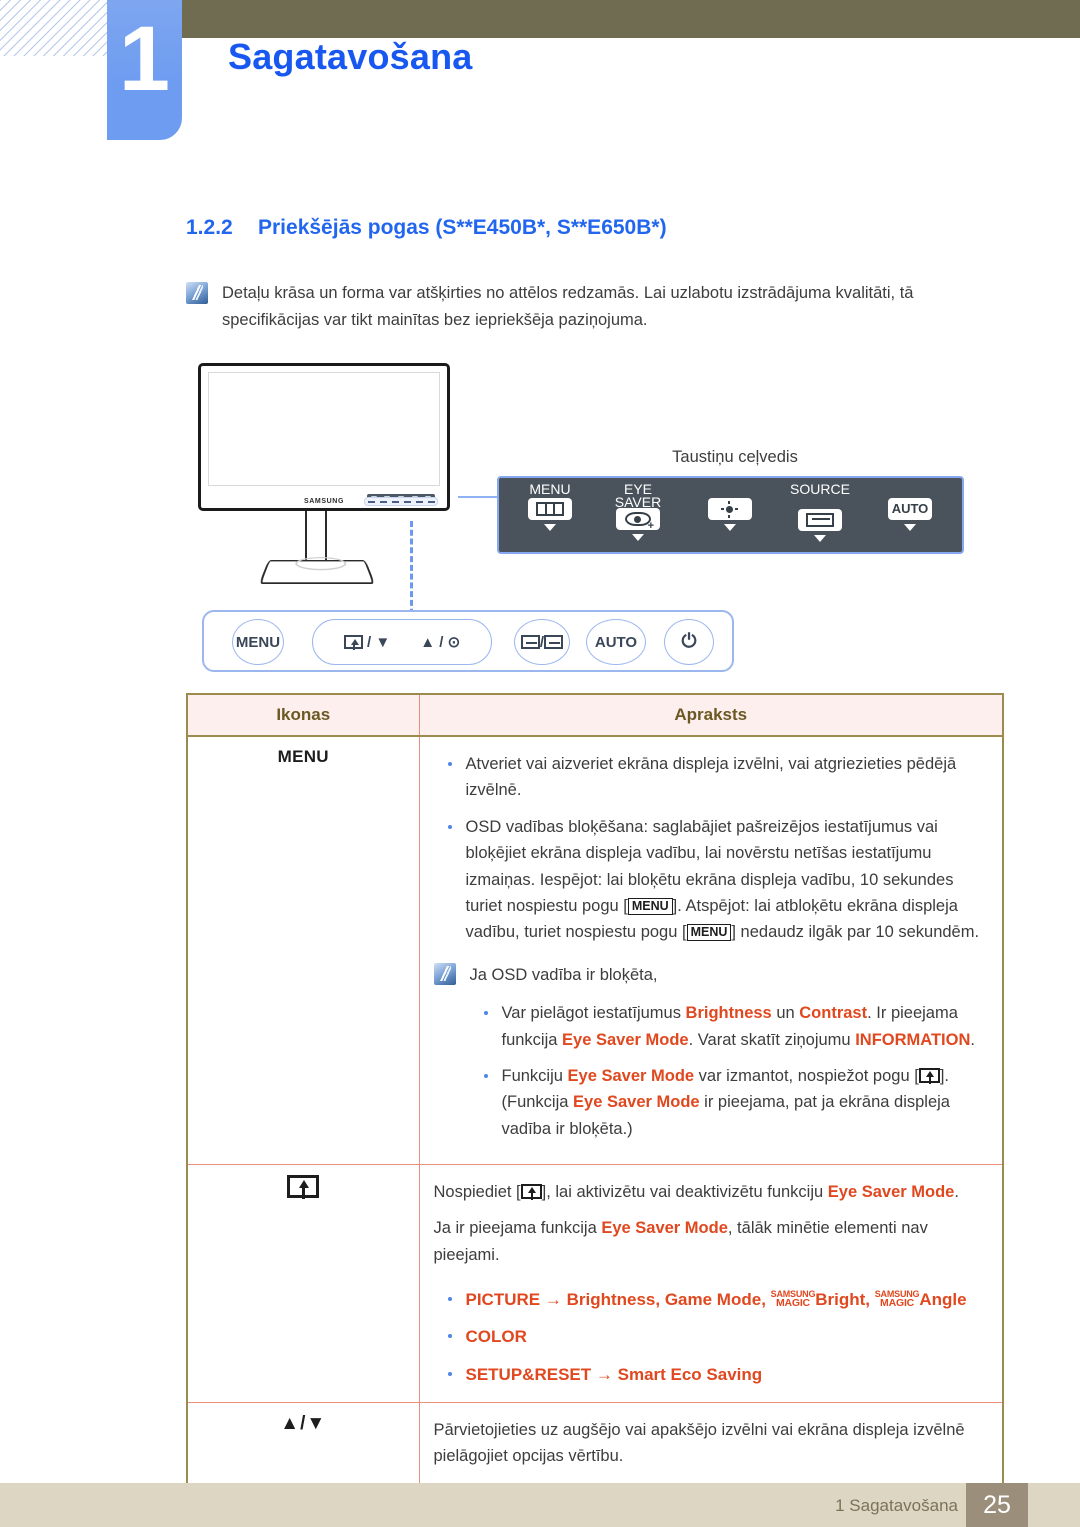 This screenshot has width=1080, height=1527. What do you see at coordinates (650, 906) in the screenshot?
I see `kbd-menu-1: MENU` at bounding box center [650, 906].